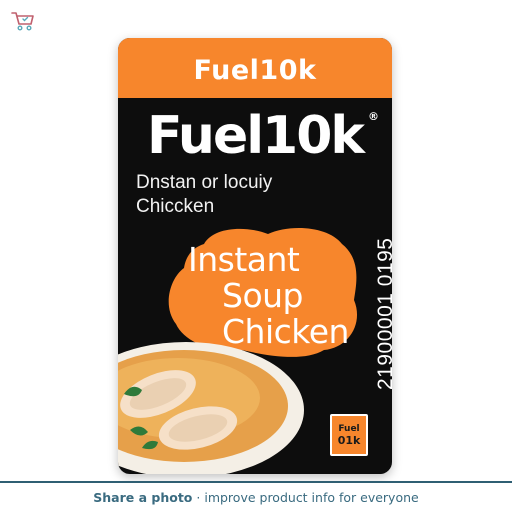  I want to click on product-name-line-1: Instant, so click(244, 259).